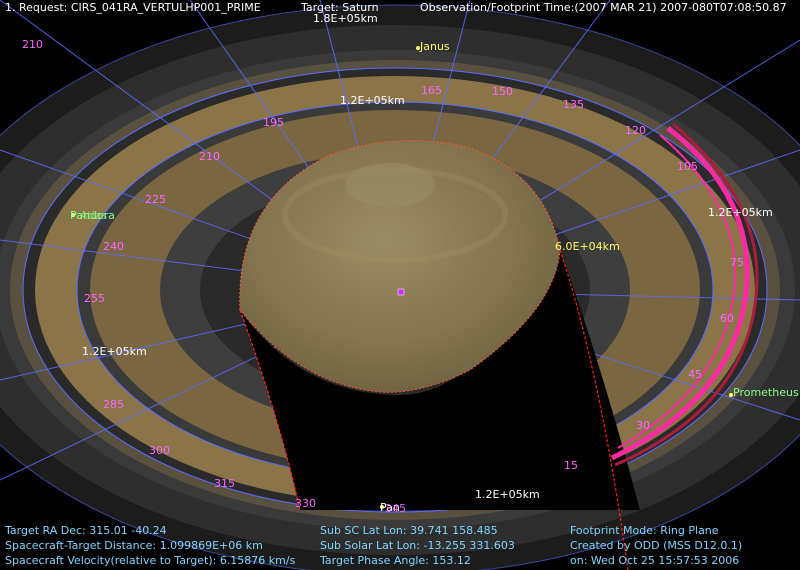  Describe the element at coordinates (727, 318) in the screenshot. I see `longitude-label-60: 60` at that location.